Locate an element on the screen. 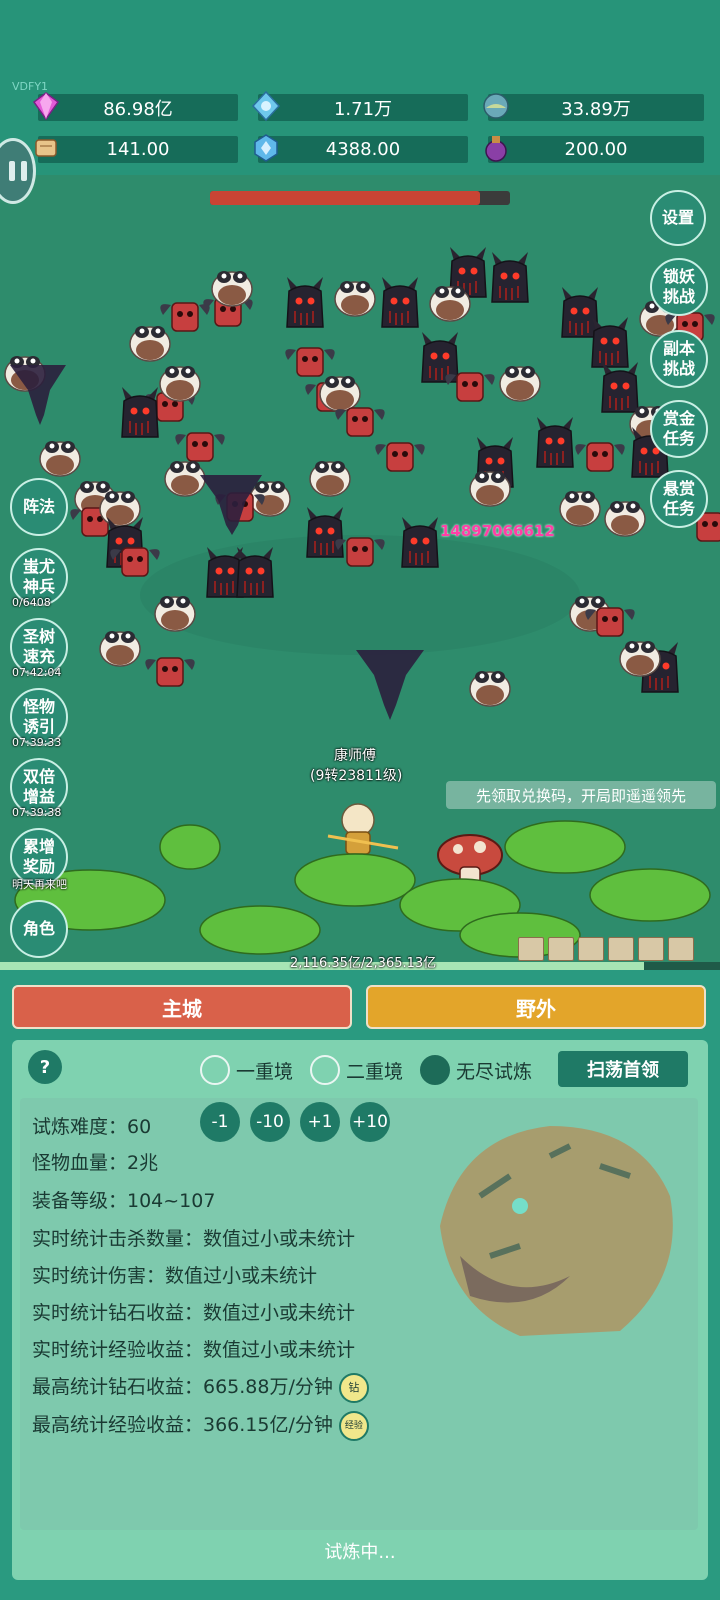 The image size is (720, 1600). best-diamond-stat: 最高统计钻石收益：665.88万/分钟钻 is located at coordinates (200, 1387).